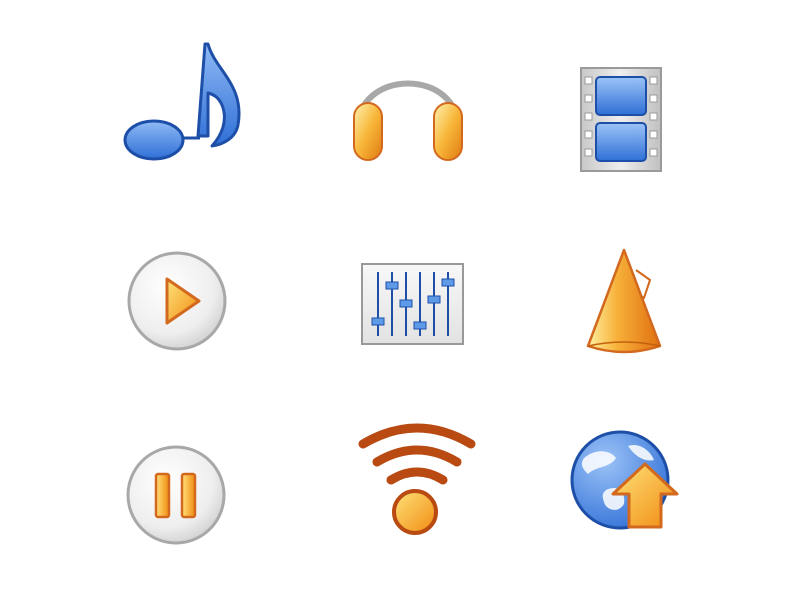  Describe the element at coordinates (185, 102) in the screenshot. I see `music-note-icon` at that location.